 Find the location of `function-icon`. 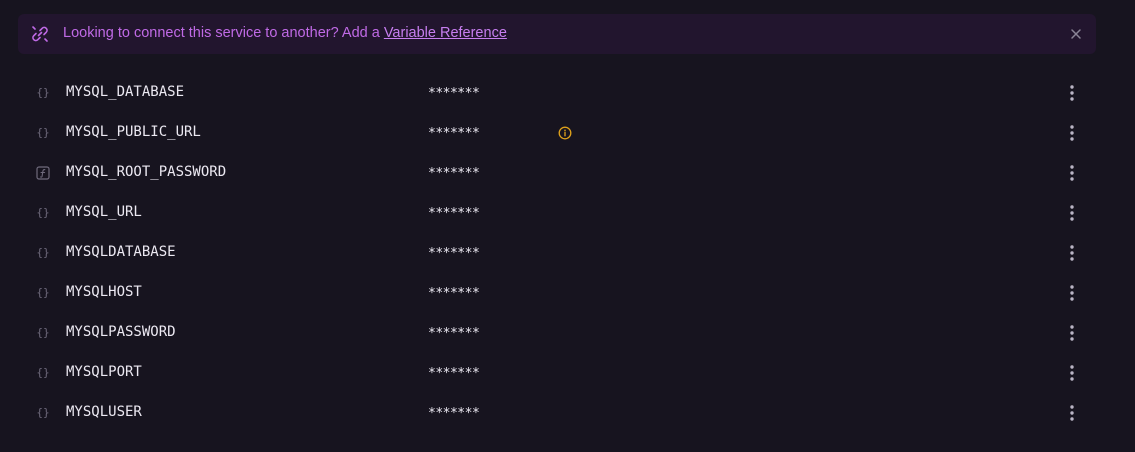

function-icon is located at coordinates (43, 173).